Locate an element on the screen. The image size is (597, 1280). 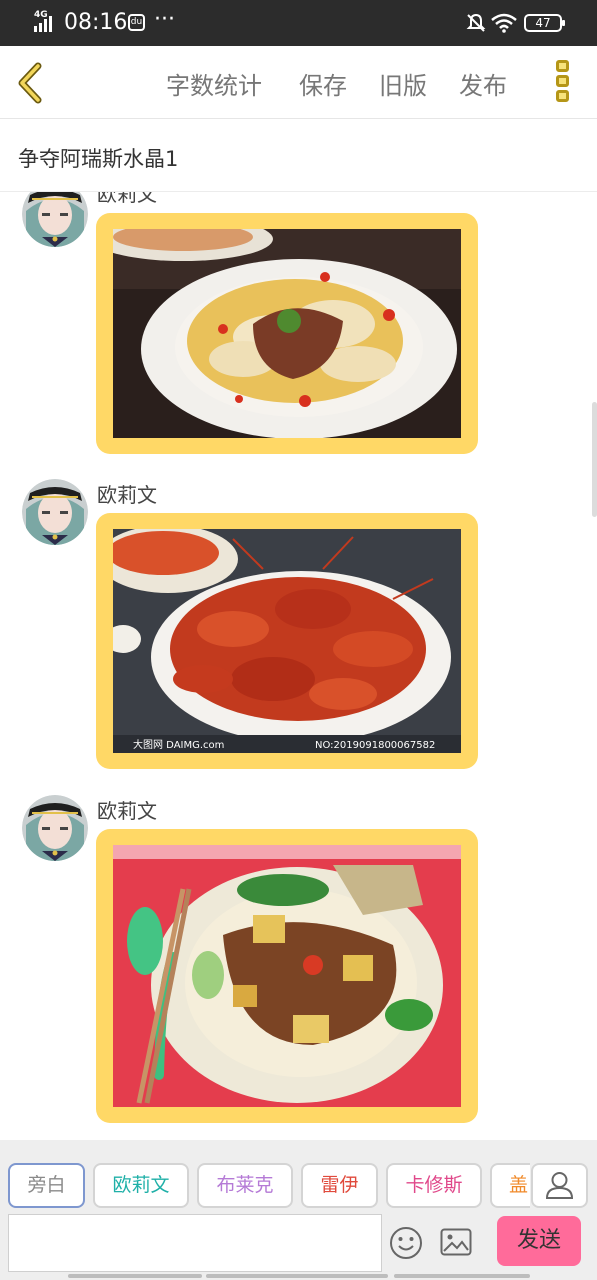
role-cassius-tab: 卡修斯 is located at coordinates (434, 1185).